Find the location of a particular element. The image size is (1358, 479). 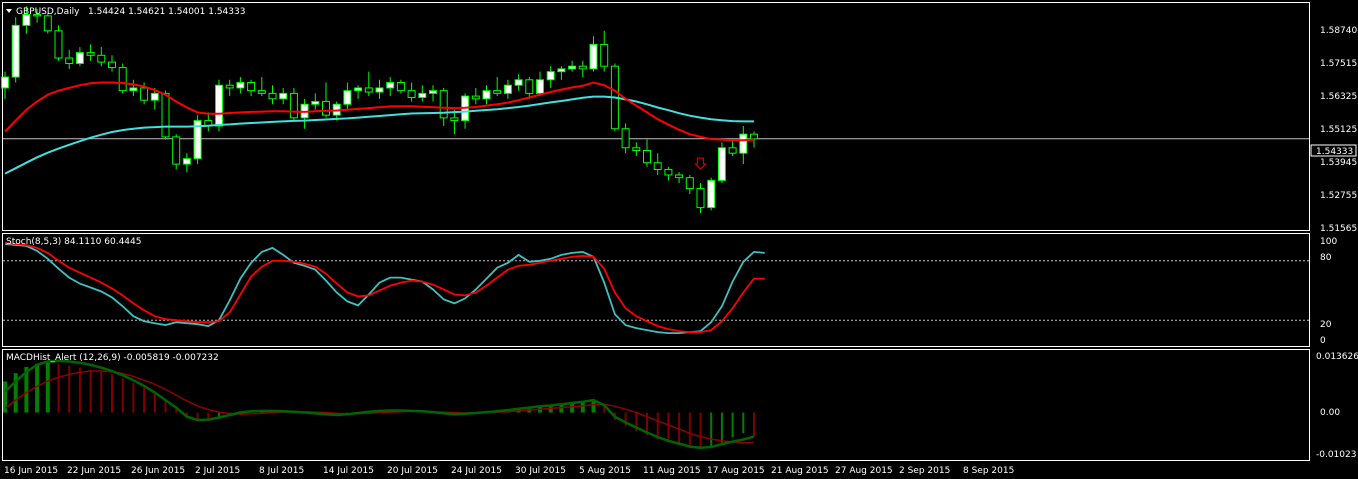

x-label-2: 22 Jun 2015 is located at coordinates (94, 471).